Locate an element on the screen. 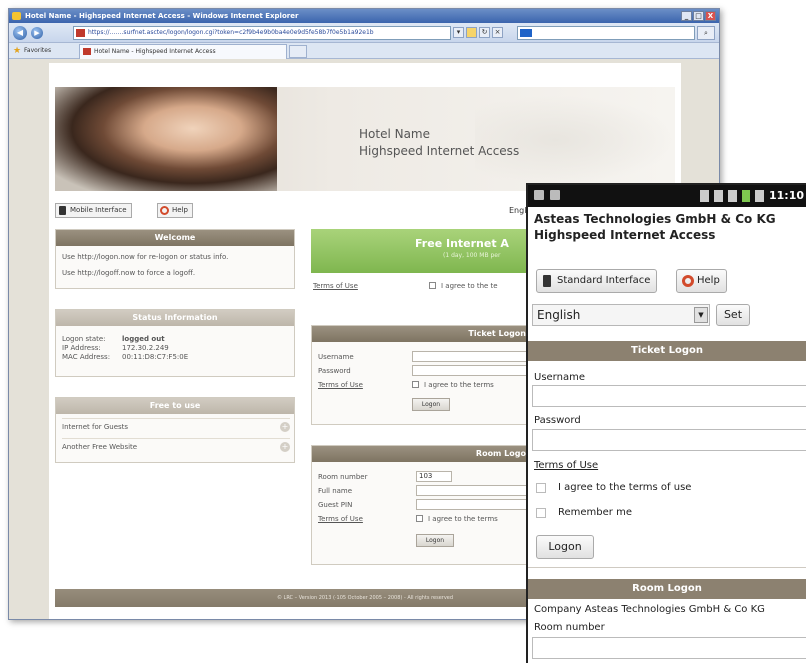 This screenshot has width=806, height=663. status-icons: 11:10 is located at coordinates (751, 196).